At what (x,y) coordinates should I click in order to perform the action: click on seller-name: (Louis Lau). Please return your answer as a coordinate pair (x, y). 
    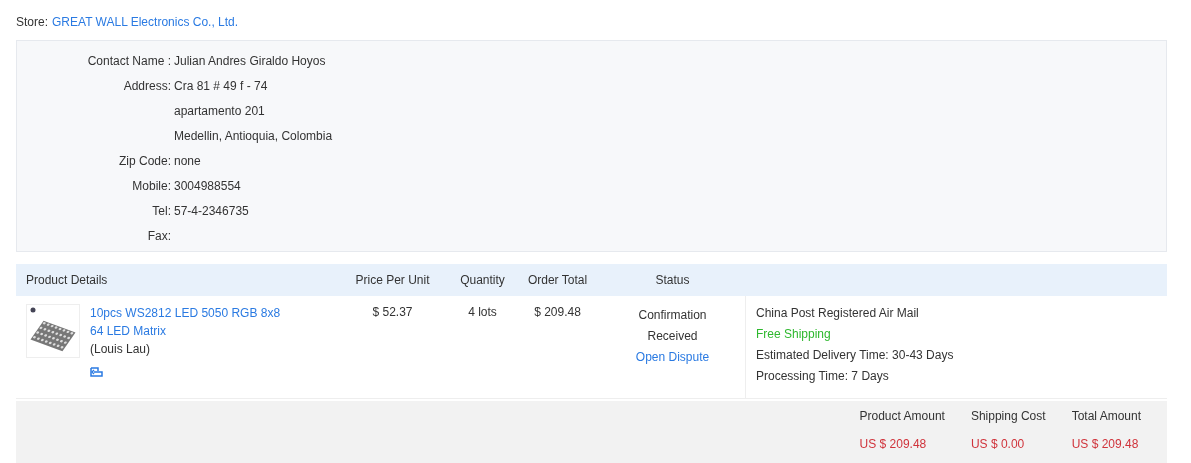
    Looking at the image, I should click on (120, 349).